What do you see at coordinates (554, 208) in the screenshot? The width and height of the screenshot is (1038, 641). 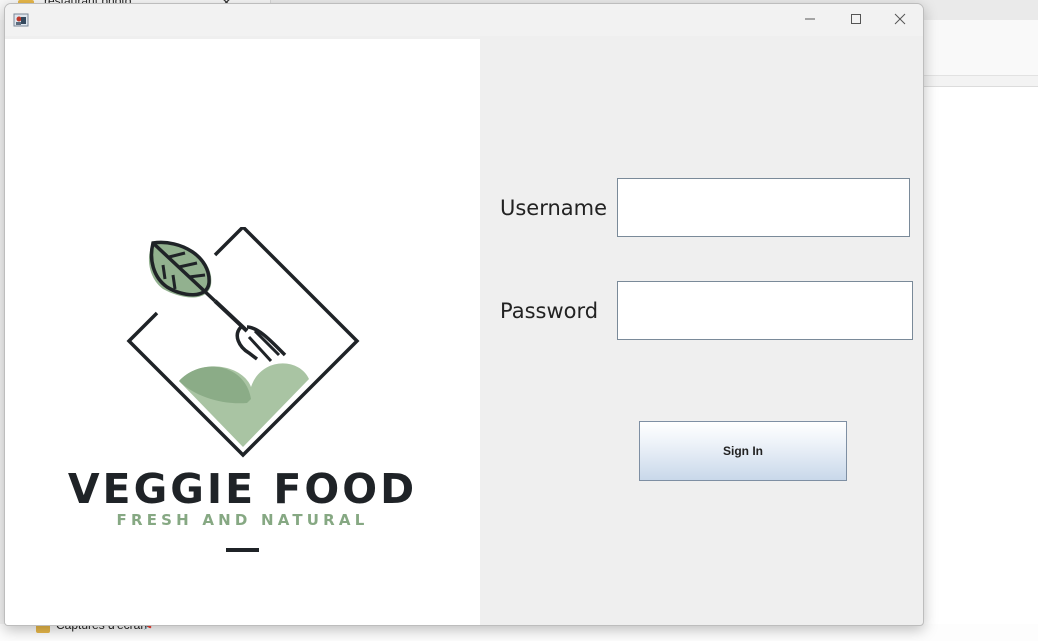 I see `username-label: Username` at bounding box center [554, 208].